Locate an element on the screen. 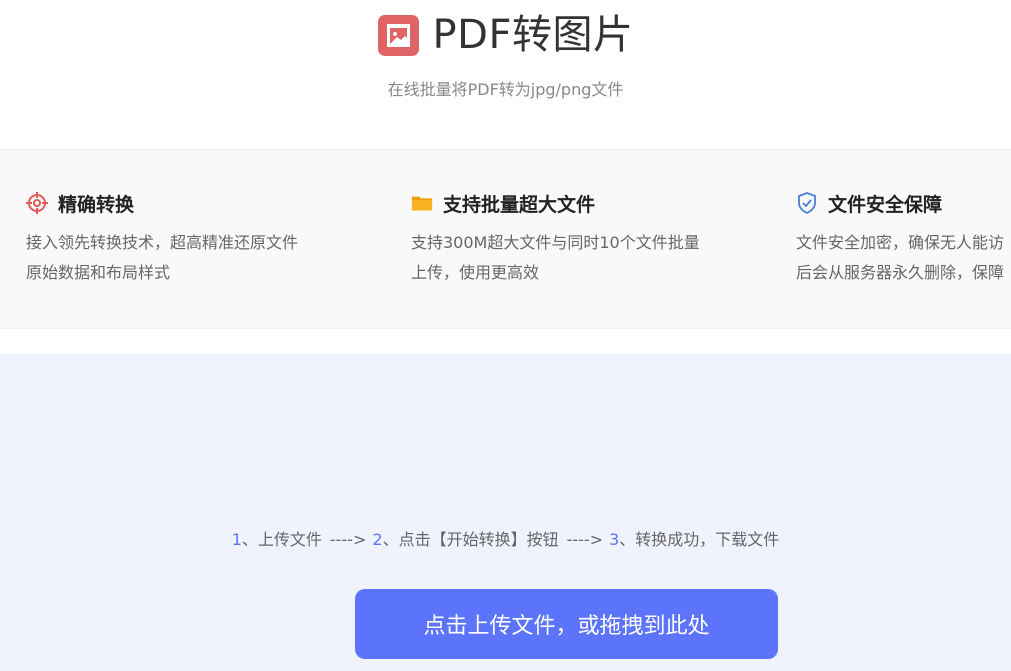 This screenshot has height=671, width=1011. feature-title: 精确转换 is located at coordinates (96, 204).